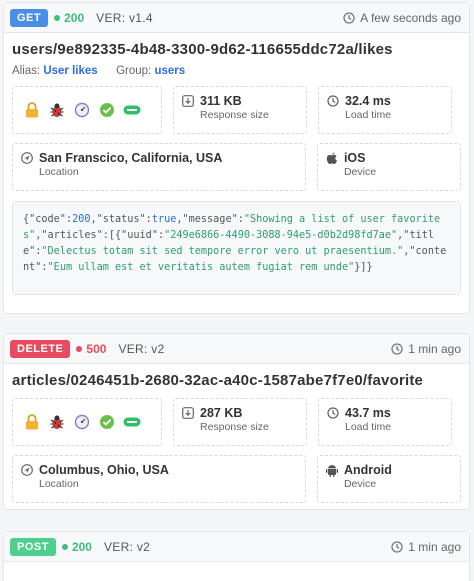  Describe the element at coordinates (159, 479) in the screenshot. I see `location-box: Columbus, Ohio, USA Location` at that location.